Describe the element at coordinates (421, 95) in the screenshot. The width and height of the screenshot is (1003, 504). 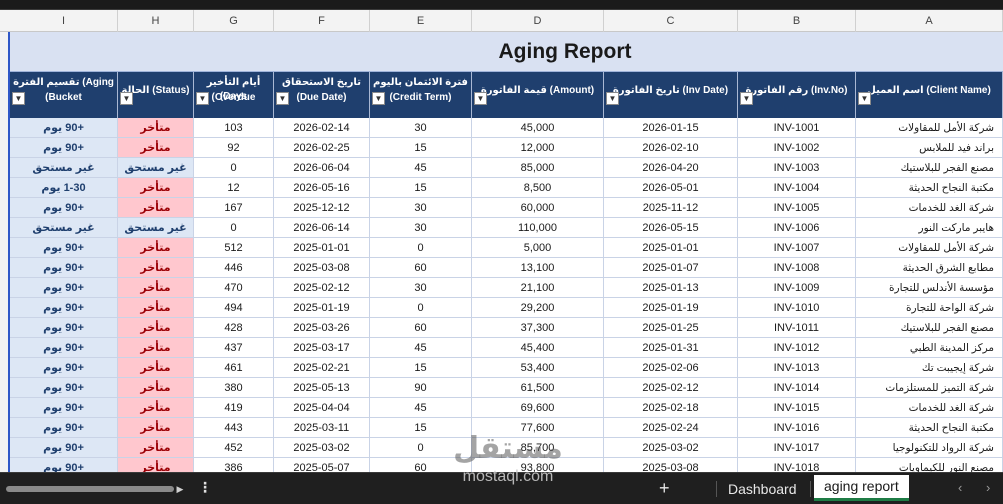
I see `header-credit-term: فترة الائتمان باليوم (Credit Term) ▼` at that location.